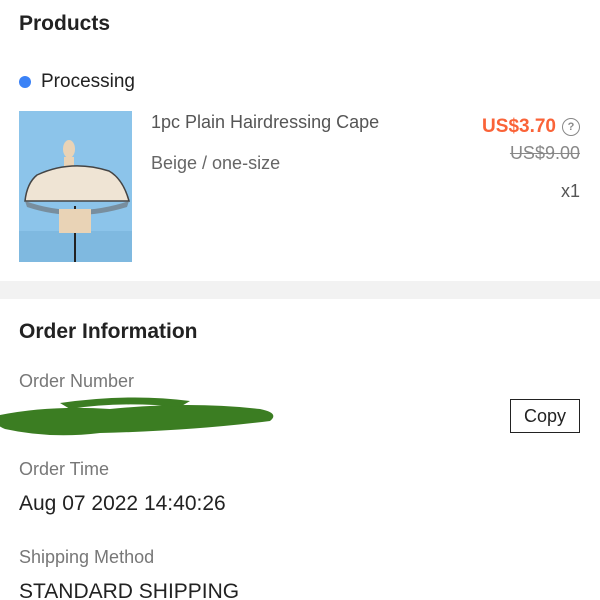 This screenshot has width=600, height=600. What do you see at coordinates (88, 81) in the screenshot?
I see `status-label: Processing` at bounding box center [88, 81].